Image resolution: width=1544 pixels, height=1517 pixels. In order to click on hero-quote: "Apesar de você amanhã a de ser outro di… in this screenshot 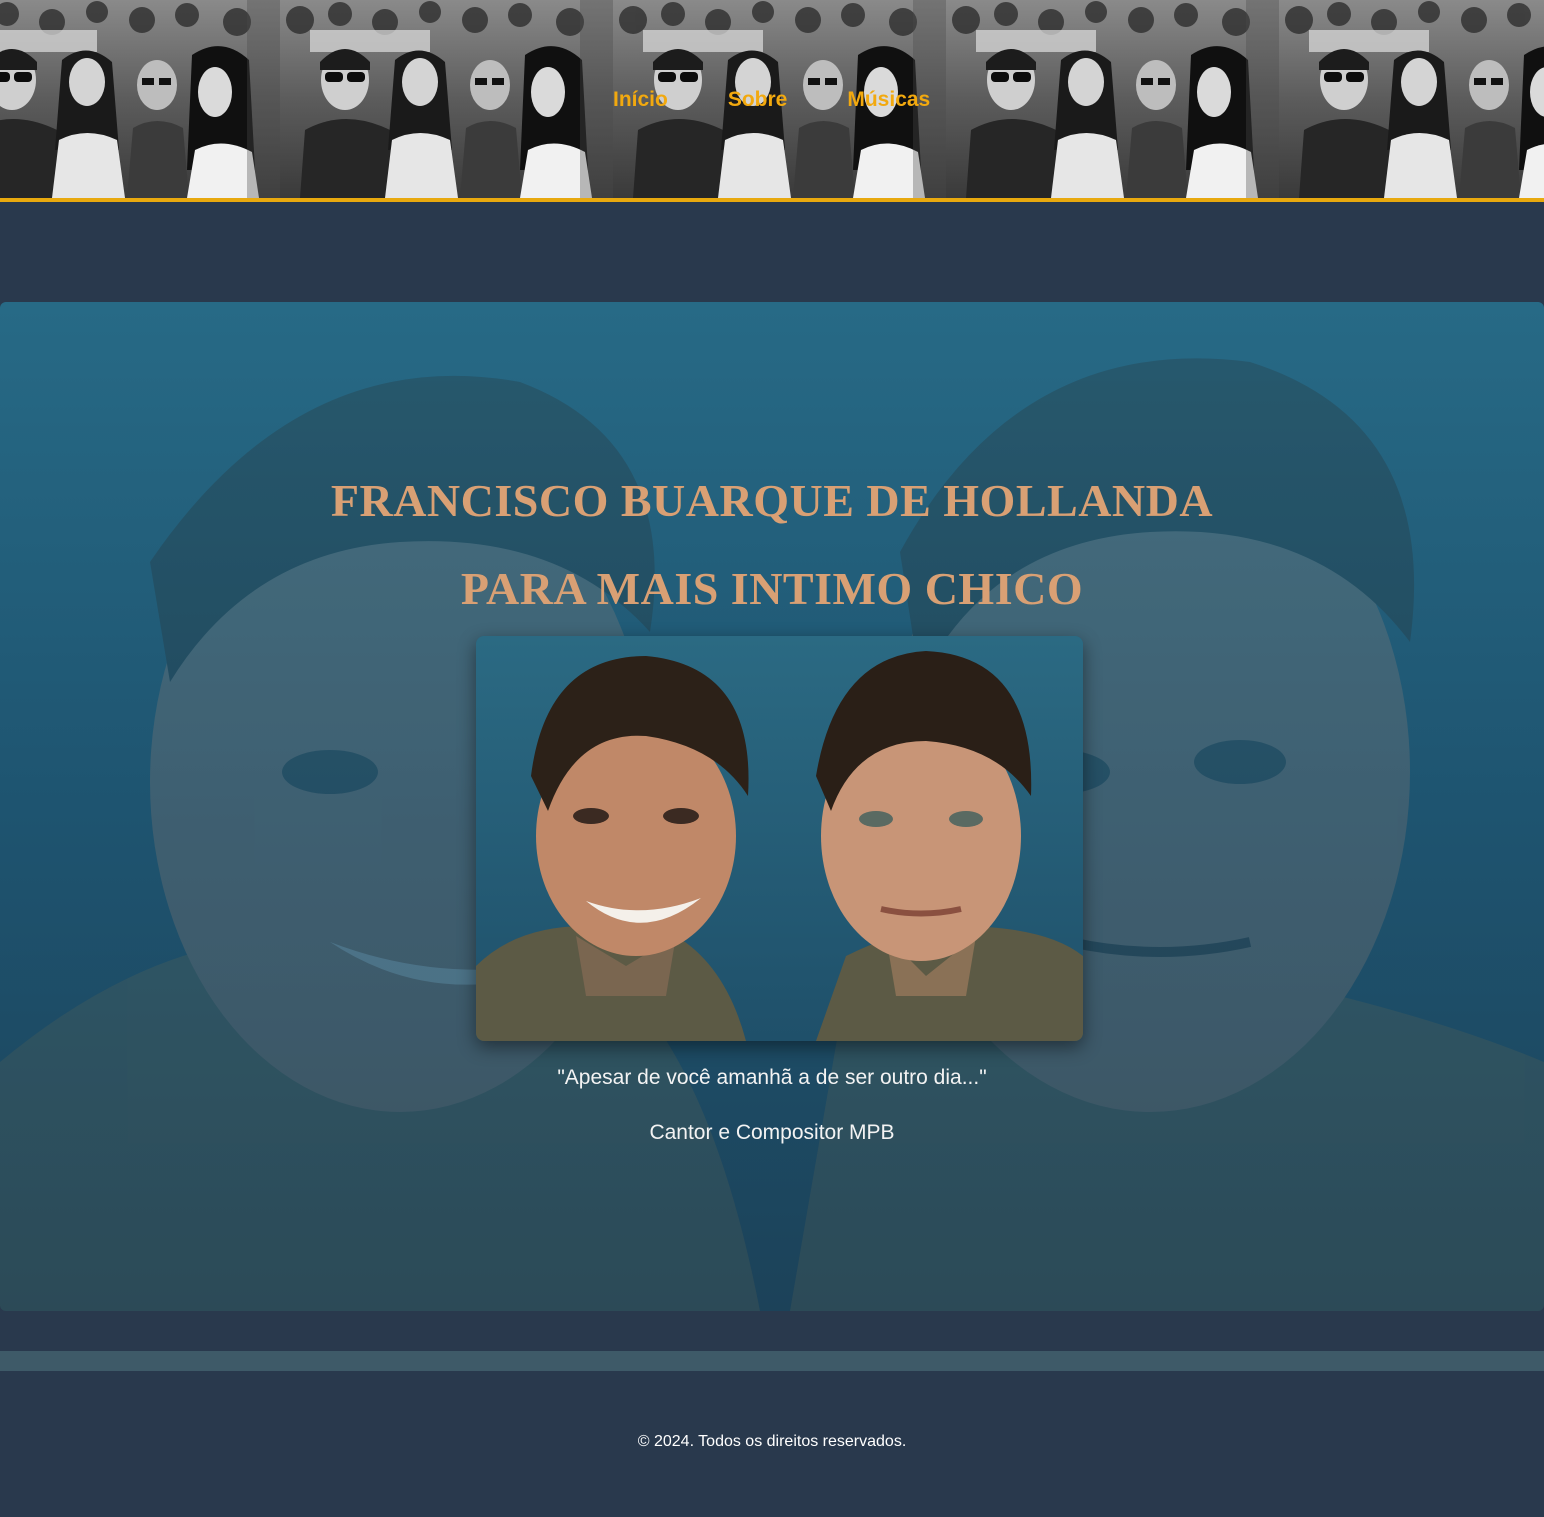, I will do `click(772, 1077)`.